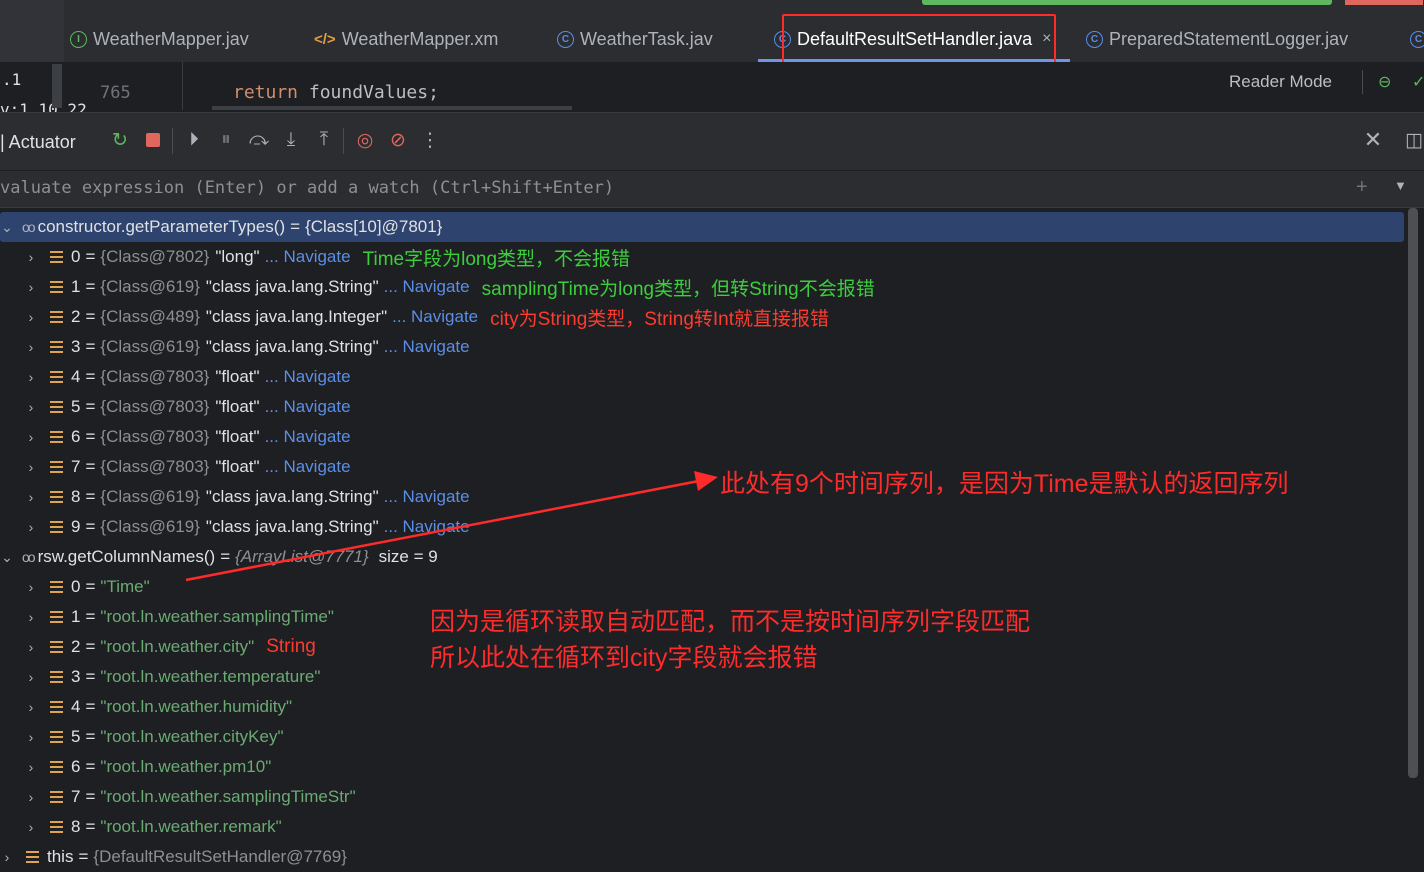 The width and height of the screenshot is (1424, 872). Describe the element at coordinates (451, 526) in the screenshot. I see `annotation-arrow` at that location.